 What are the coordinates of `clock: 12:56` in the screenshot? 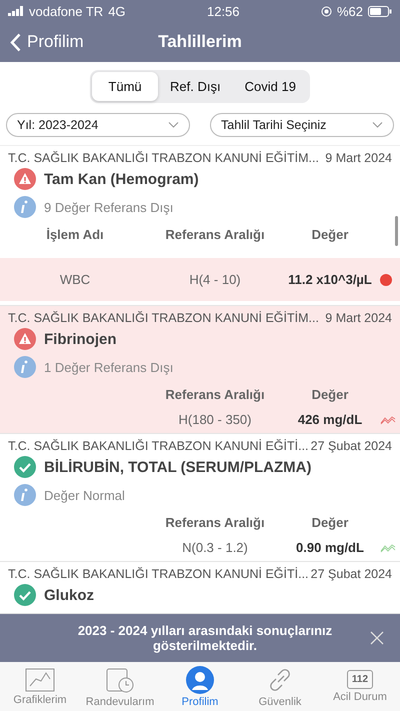 It's located at (223, 11).